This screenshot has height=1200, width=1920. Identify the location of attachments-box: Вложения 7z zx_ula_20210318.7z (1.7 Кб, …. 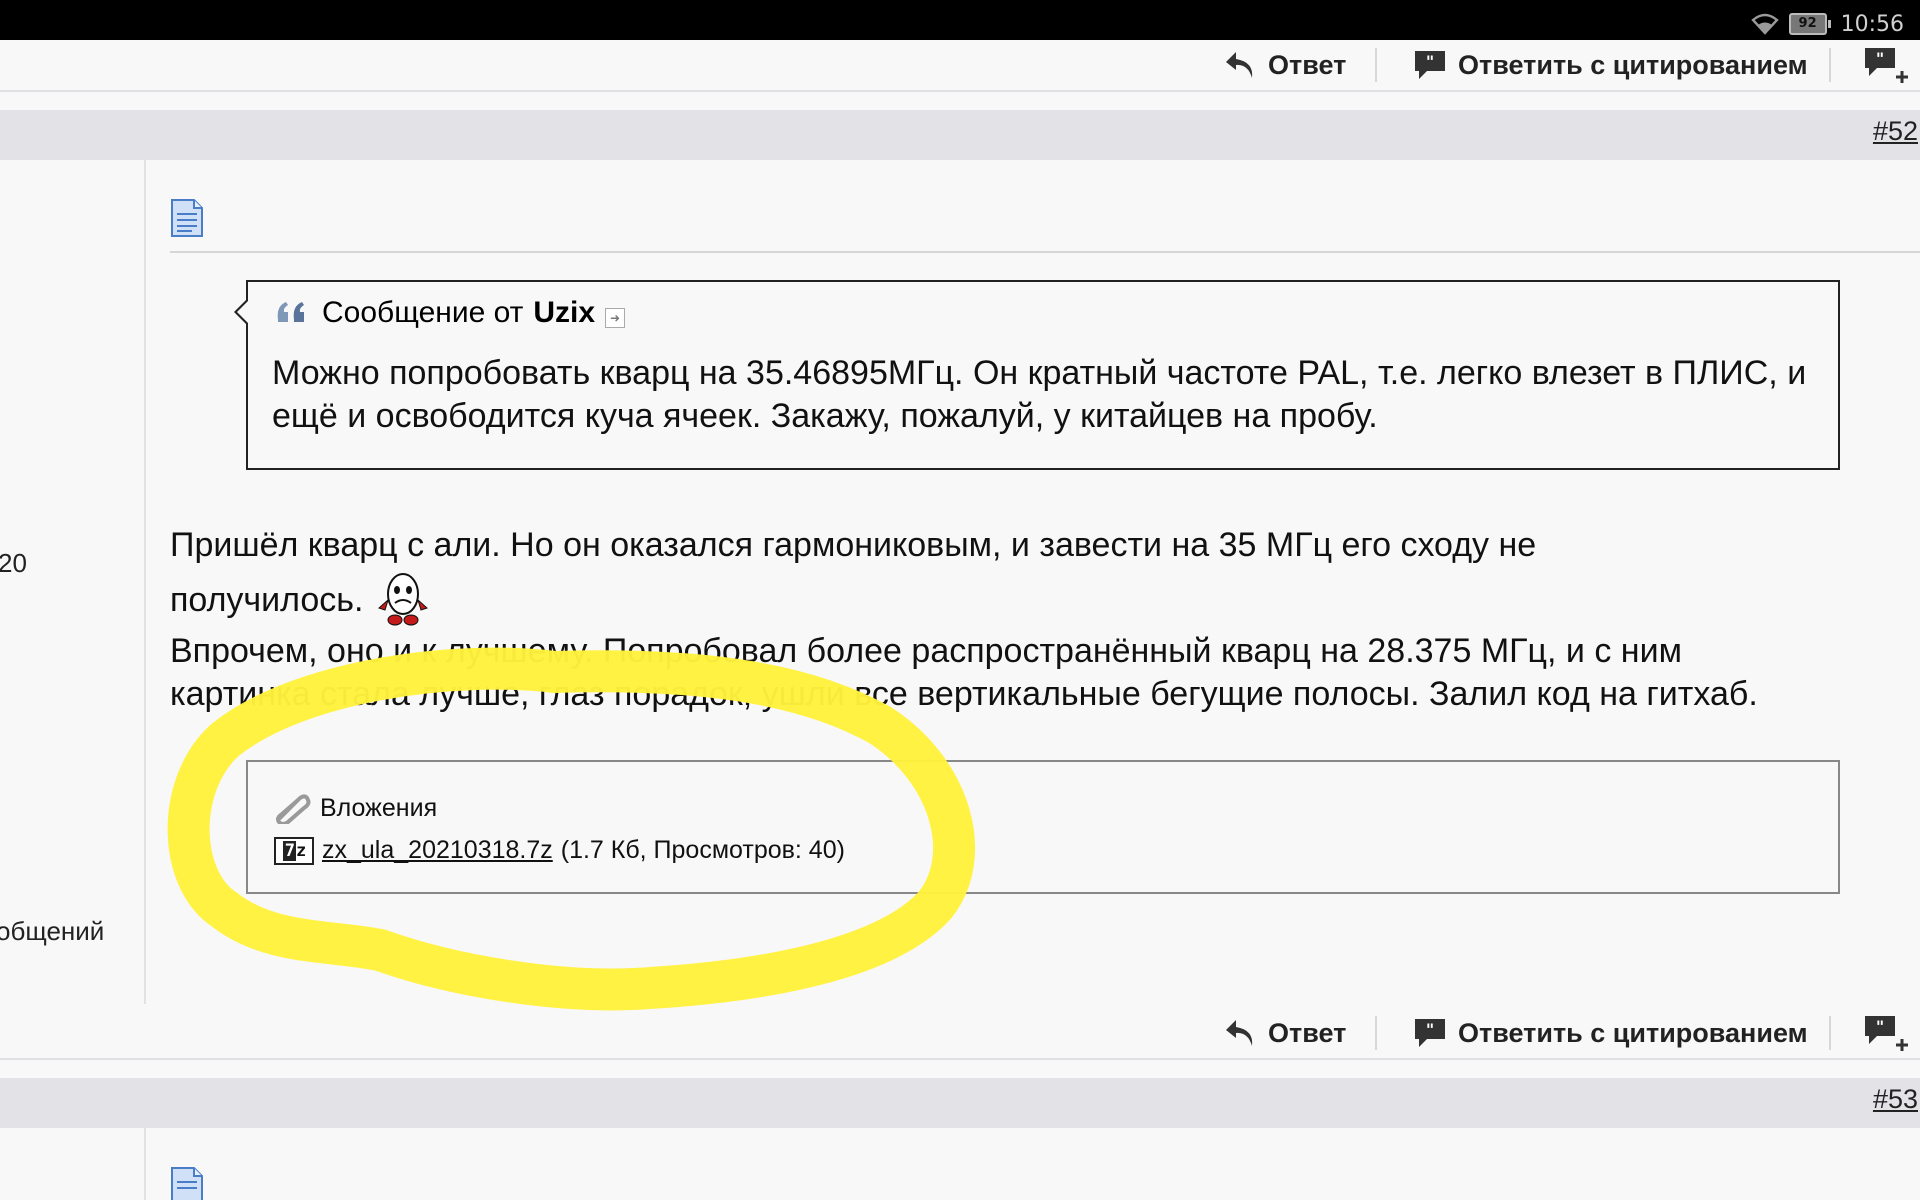
(1043, 827).